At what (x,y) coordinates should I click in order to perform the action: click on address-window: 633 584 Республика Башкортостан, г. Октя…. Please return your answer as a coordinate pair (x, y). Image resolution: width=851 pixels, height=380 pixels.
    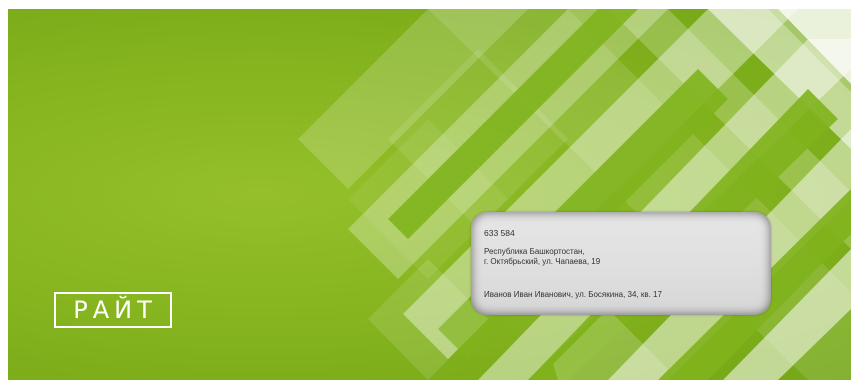
    Looking at the image, I should click on (621, 263).